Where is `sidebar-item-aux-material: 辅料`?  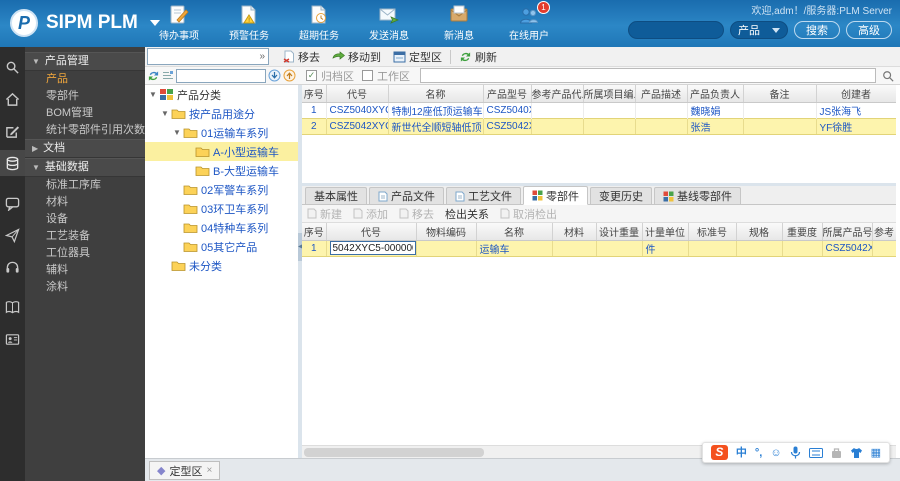
sidebar-item-aux-material: 辅料 is located at coordinates (85, 270).